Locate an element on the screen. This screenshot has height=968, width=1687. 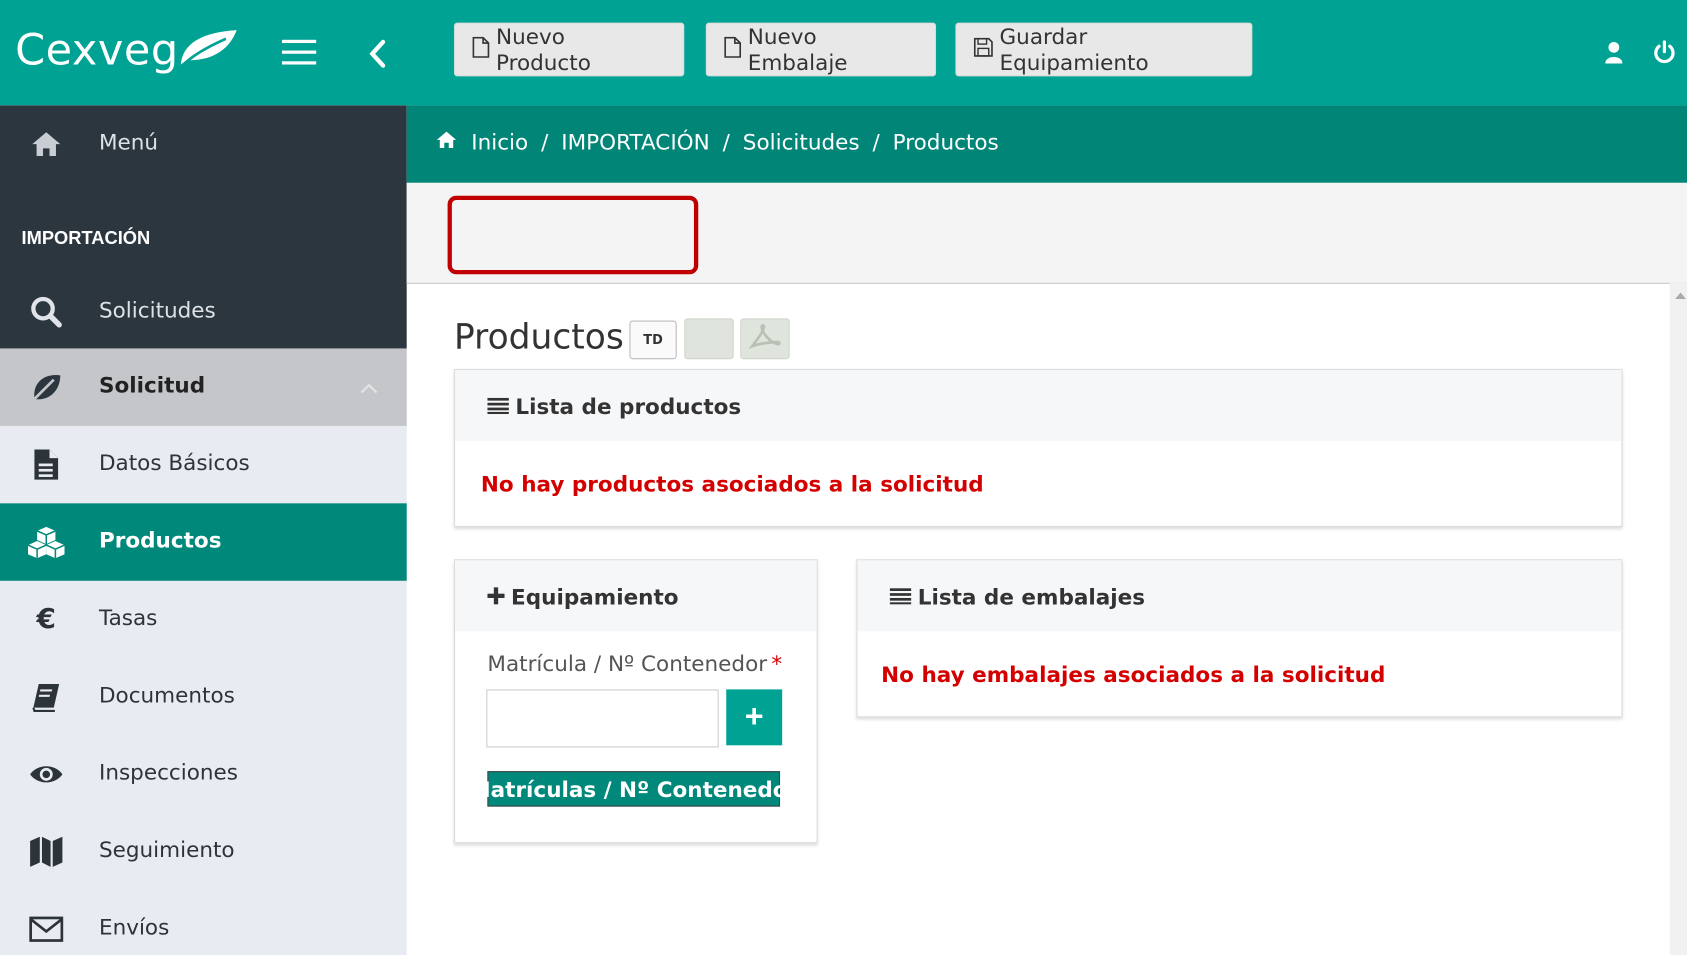
nuevo-embalaje-button: Nuevo Embalaje is located at coordinates (821, 49).